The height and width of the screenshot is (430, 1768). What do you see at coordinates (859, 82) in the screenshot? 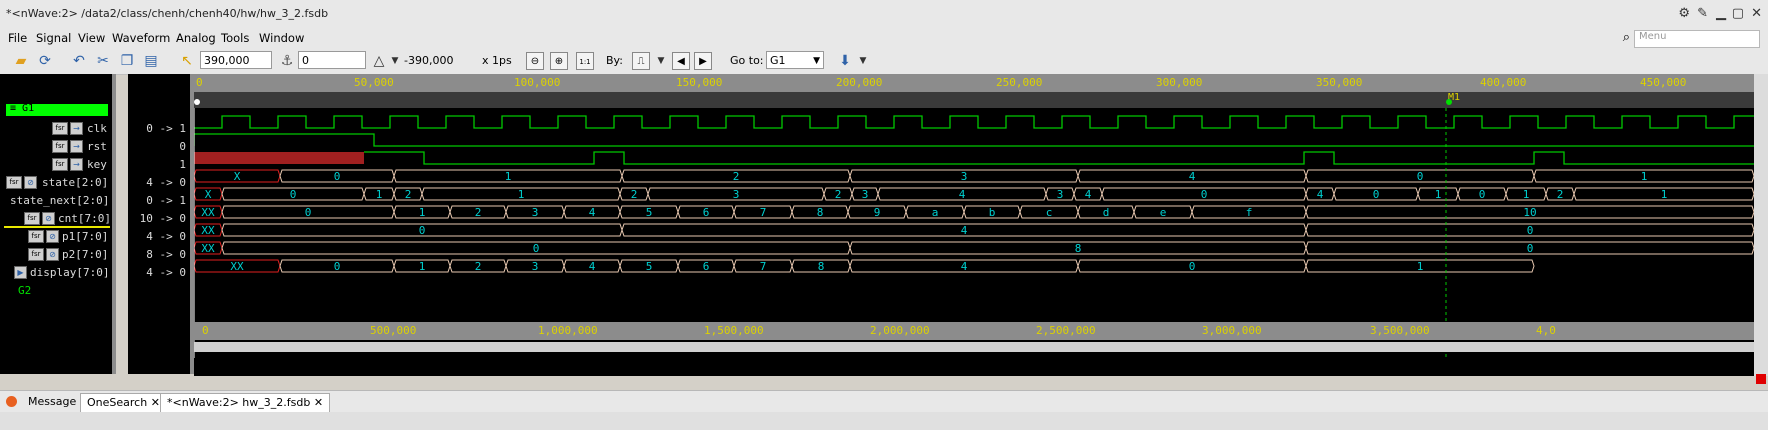
I see `ruler-tick-label: 200,000` at bounding box center [859, 82].